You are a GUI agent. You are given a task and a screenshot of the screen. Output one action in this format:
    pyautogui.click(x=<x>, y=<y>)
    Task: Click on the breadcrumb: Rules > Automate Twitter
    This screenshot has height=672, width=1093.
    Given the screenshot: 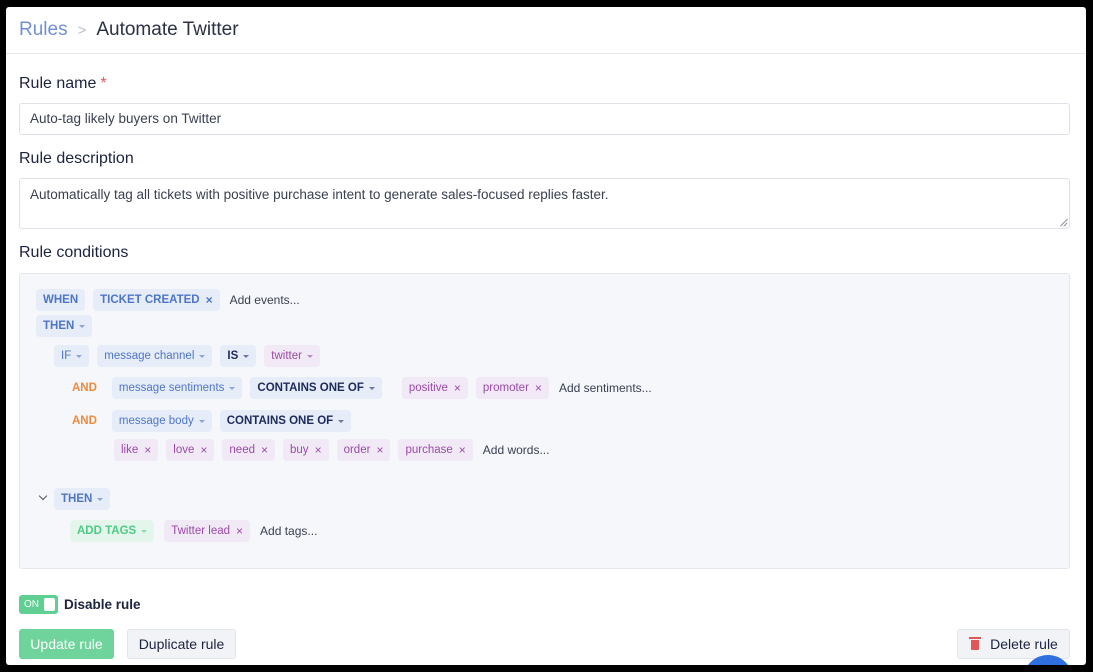 What is the action you would take?
    pyautogui.click(x=546, y=30)
    